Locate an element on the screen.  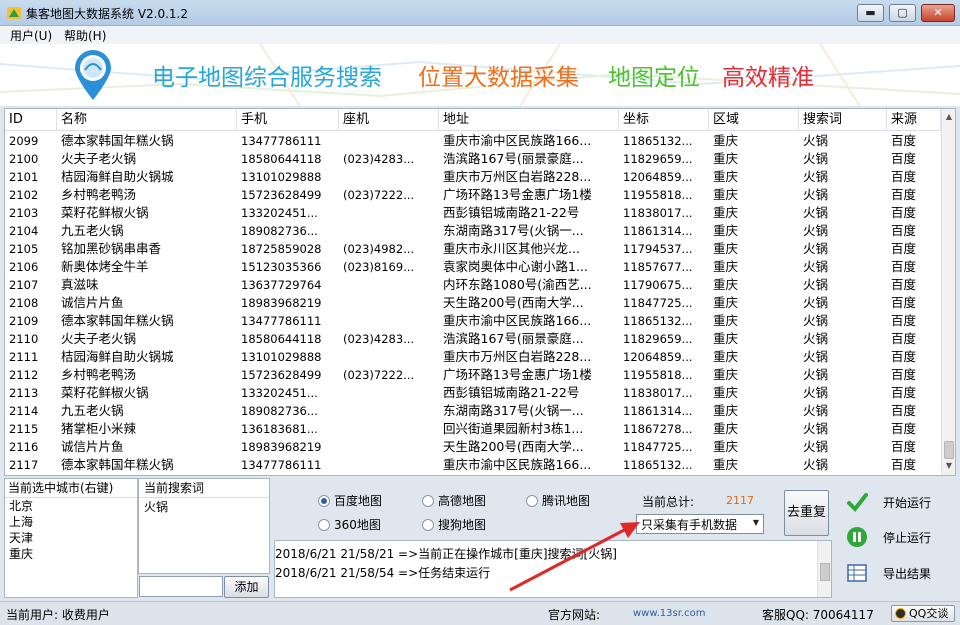
log-scrollbar is located at coordinates (824, 569).